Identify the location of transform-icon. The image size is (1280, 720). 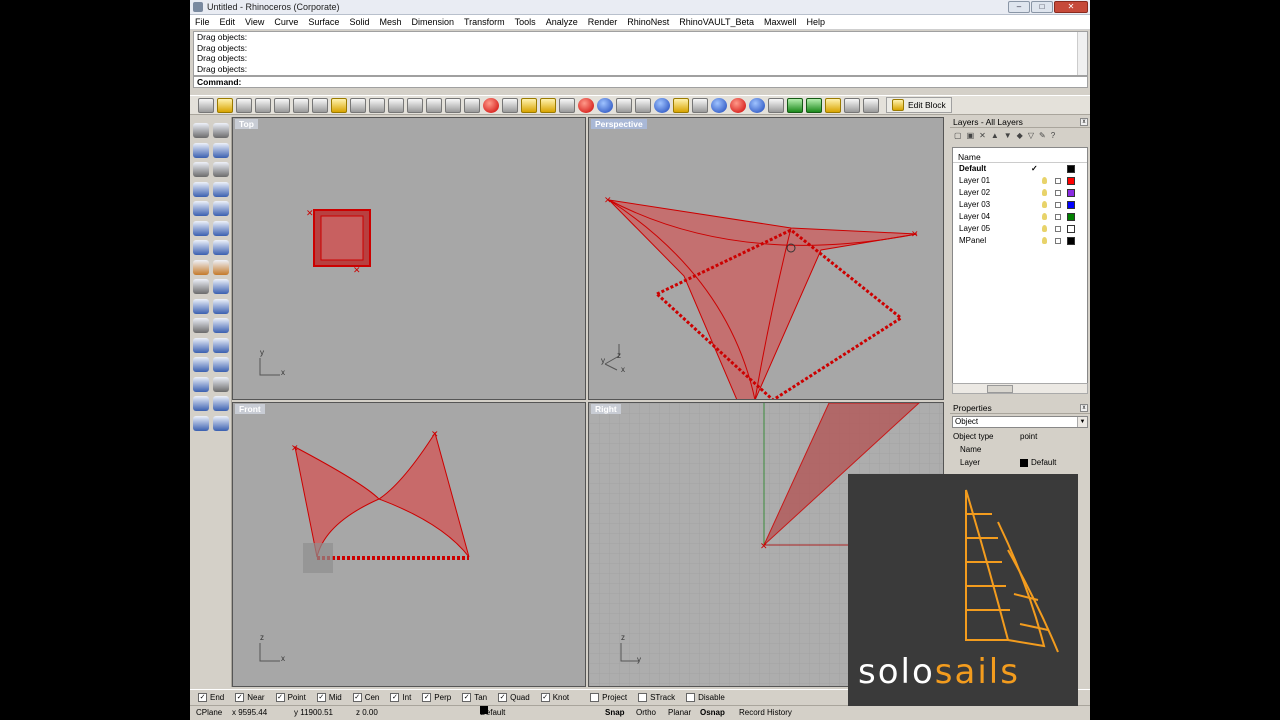
(221, 286).